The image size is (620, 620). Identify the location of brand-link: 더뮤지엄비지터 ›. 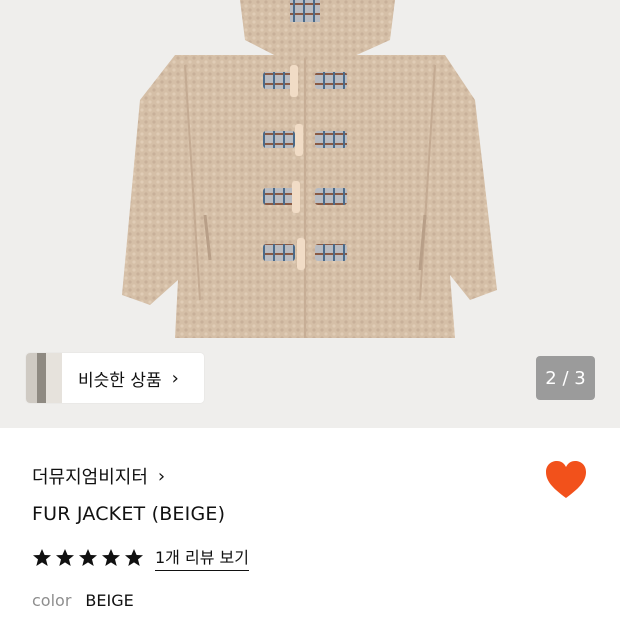
(98, 476).